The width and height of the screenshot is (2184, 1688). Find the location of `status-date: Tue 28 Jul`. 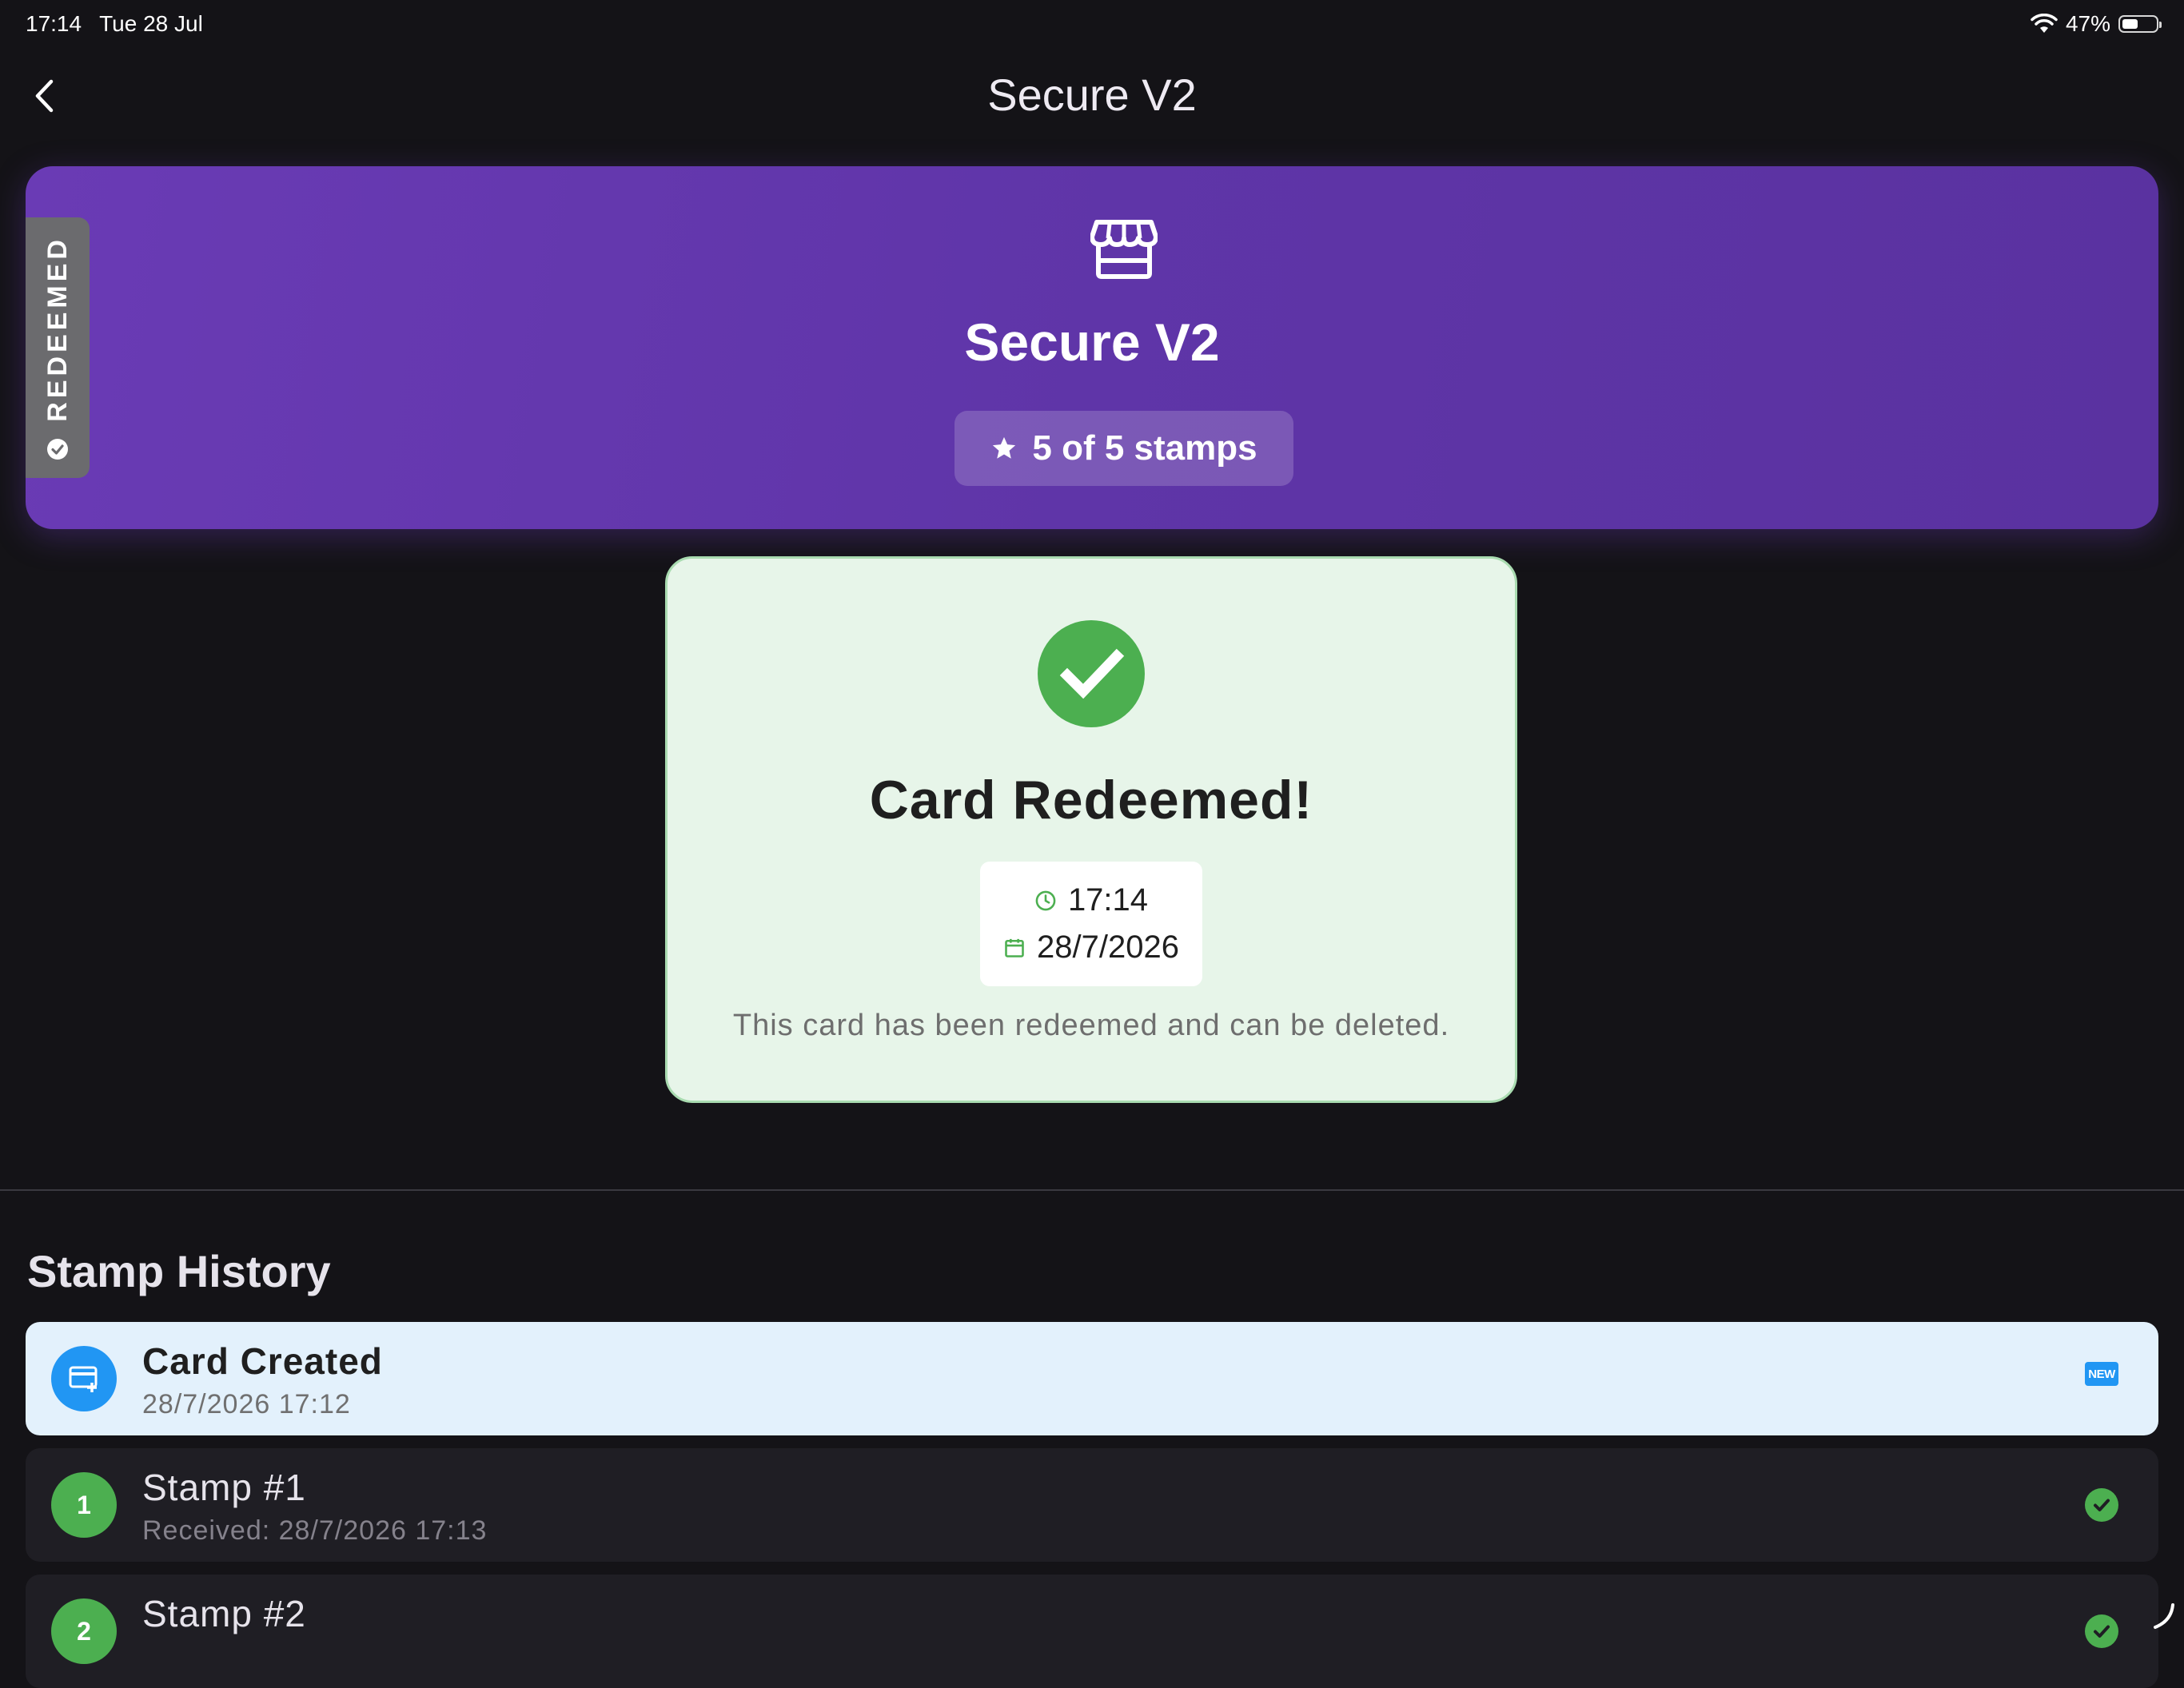

status-date: Tue 28 Jul is located at coordinates (151, 23).